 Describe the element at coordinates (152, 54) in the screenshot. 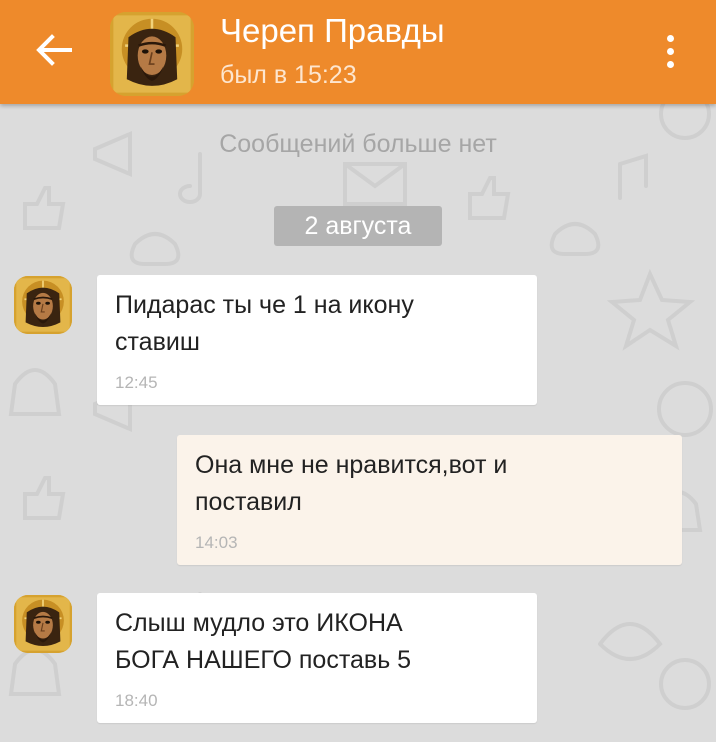

I see `contact-avatar` at that location.